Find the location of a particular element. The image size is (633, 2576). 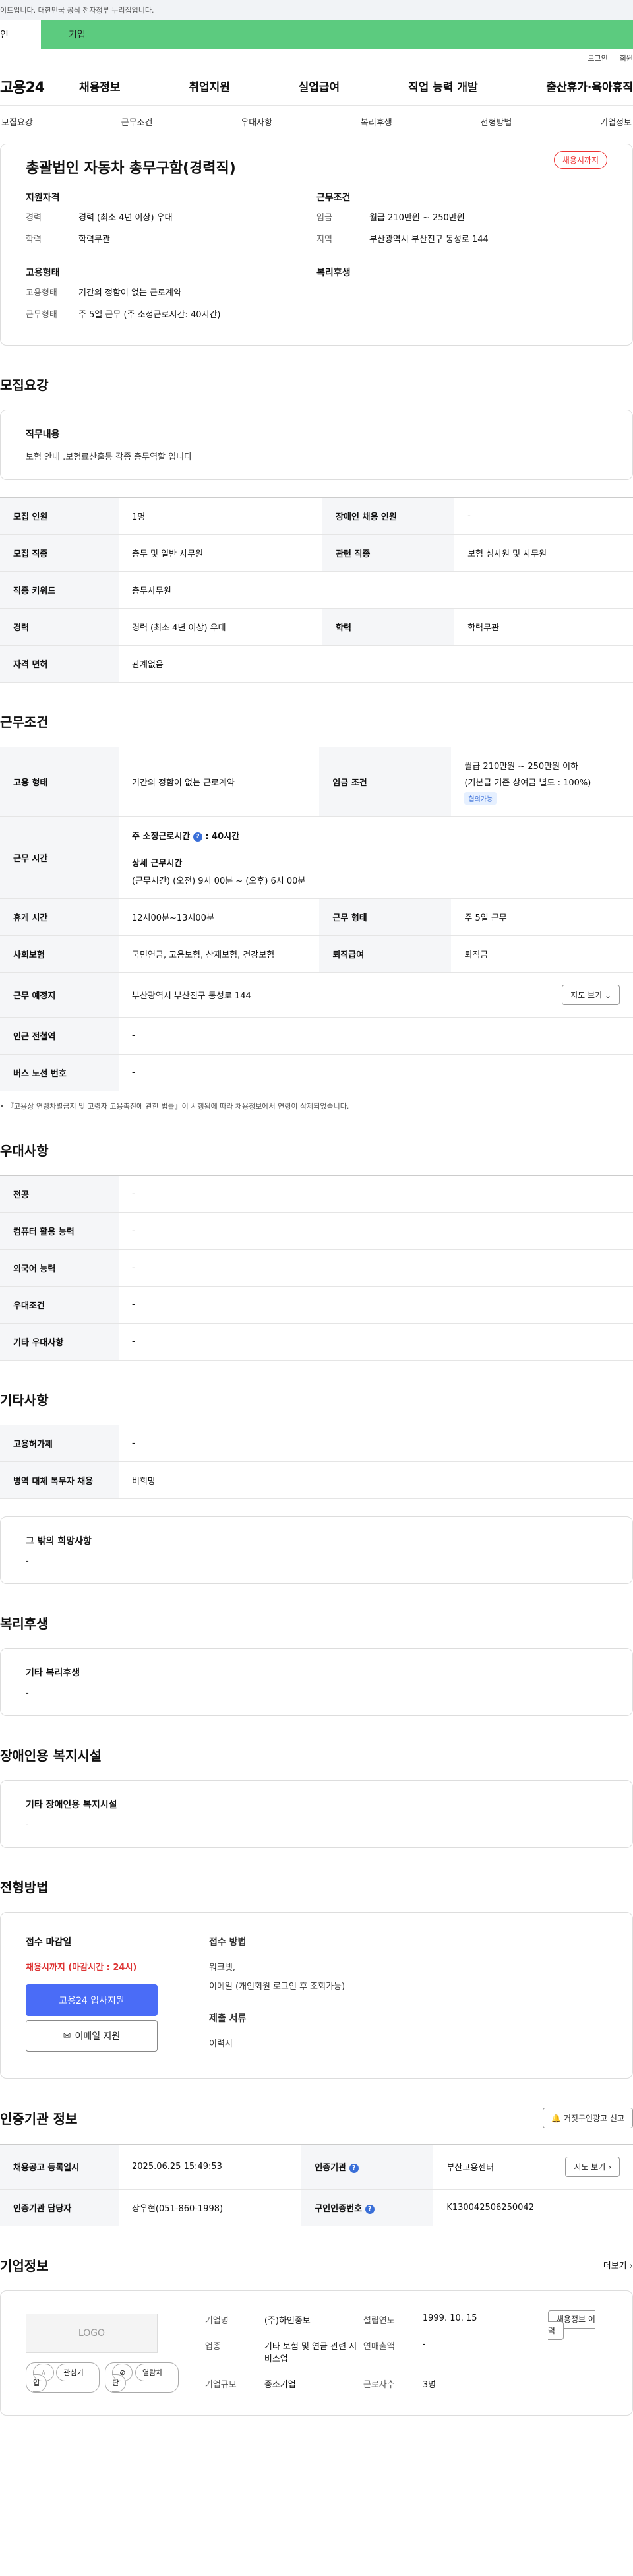

table-cell: 경력 (최소 4년 이상) 우대 is located at coordinates (221, 627).